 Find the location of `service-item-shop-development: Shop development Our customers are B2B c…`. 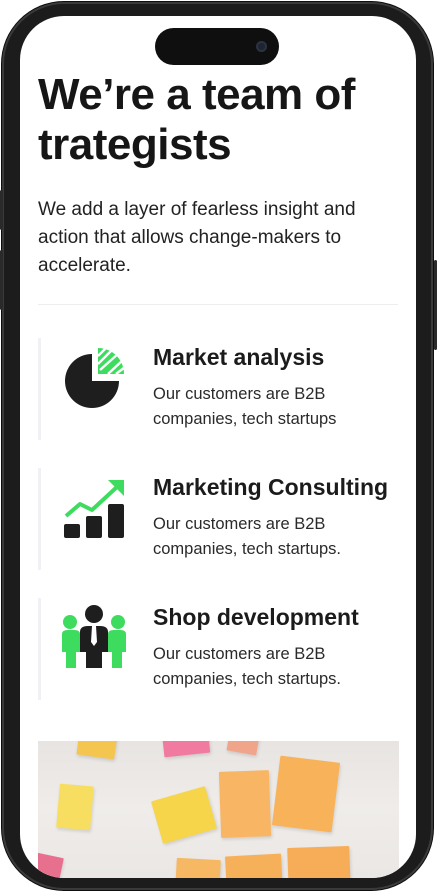

service-item-shop-development: Shop development Our customers are B2B c… is located at coordinates (219, 649).